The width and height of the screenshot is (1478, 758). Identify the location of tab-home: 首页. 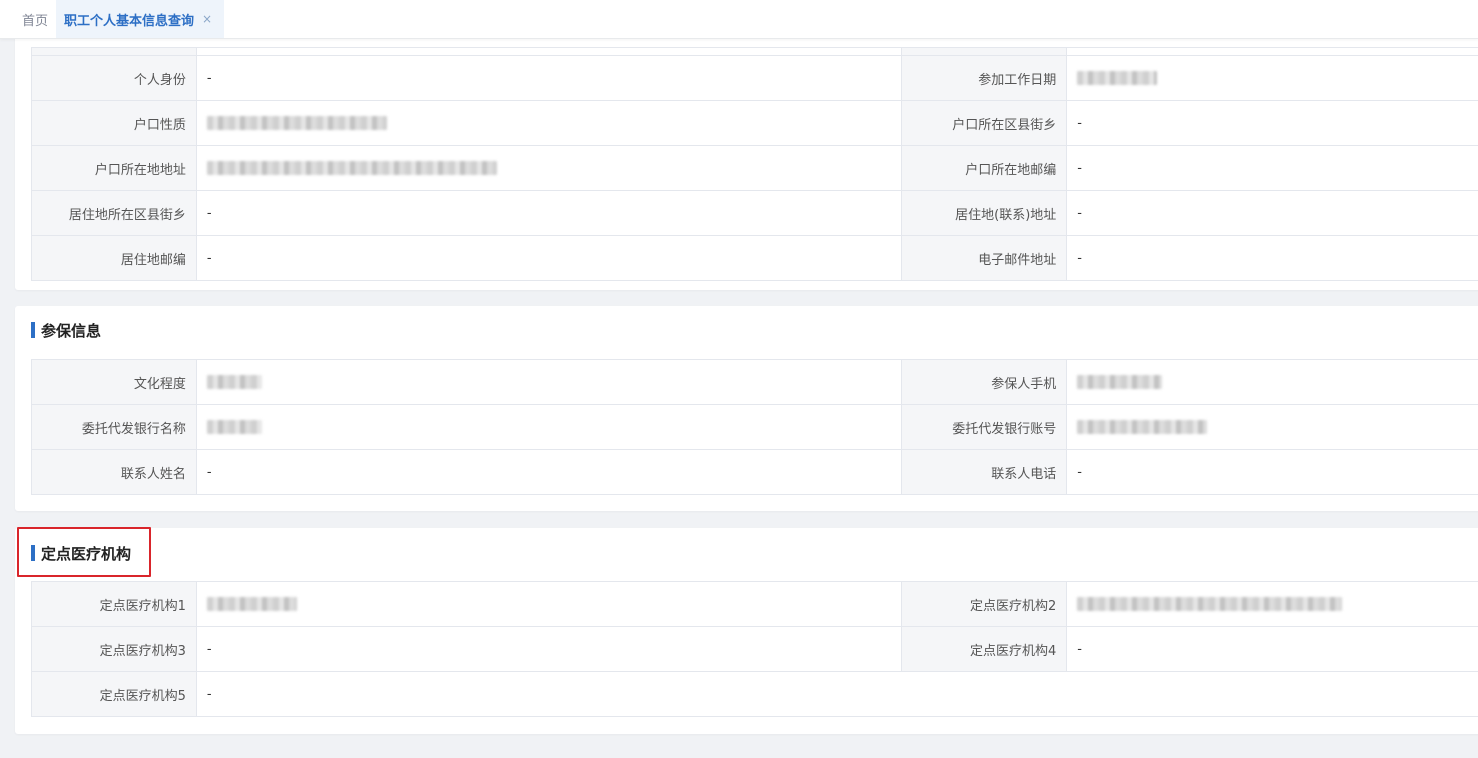
(28, 19).